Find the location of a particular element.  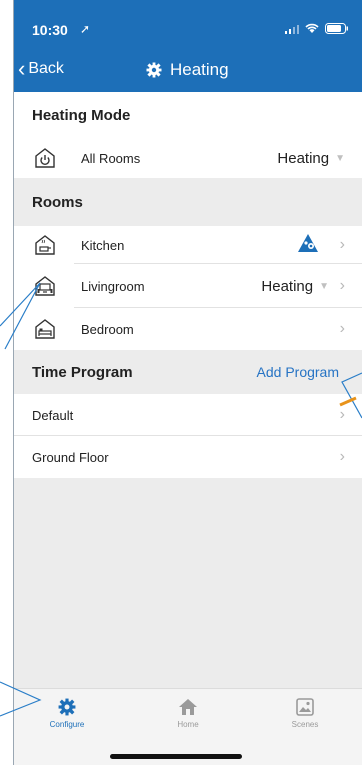

location-icon: ➚ is located at coordinates (85, 29).